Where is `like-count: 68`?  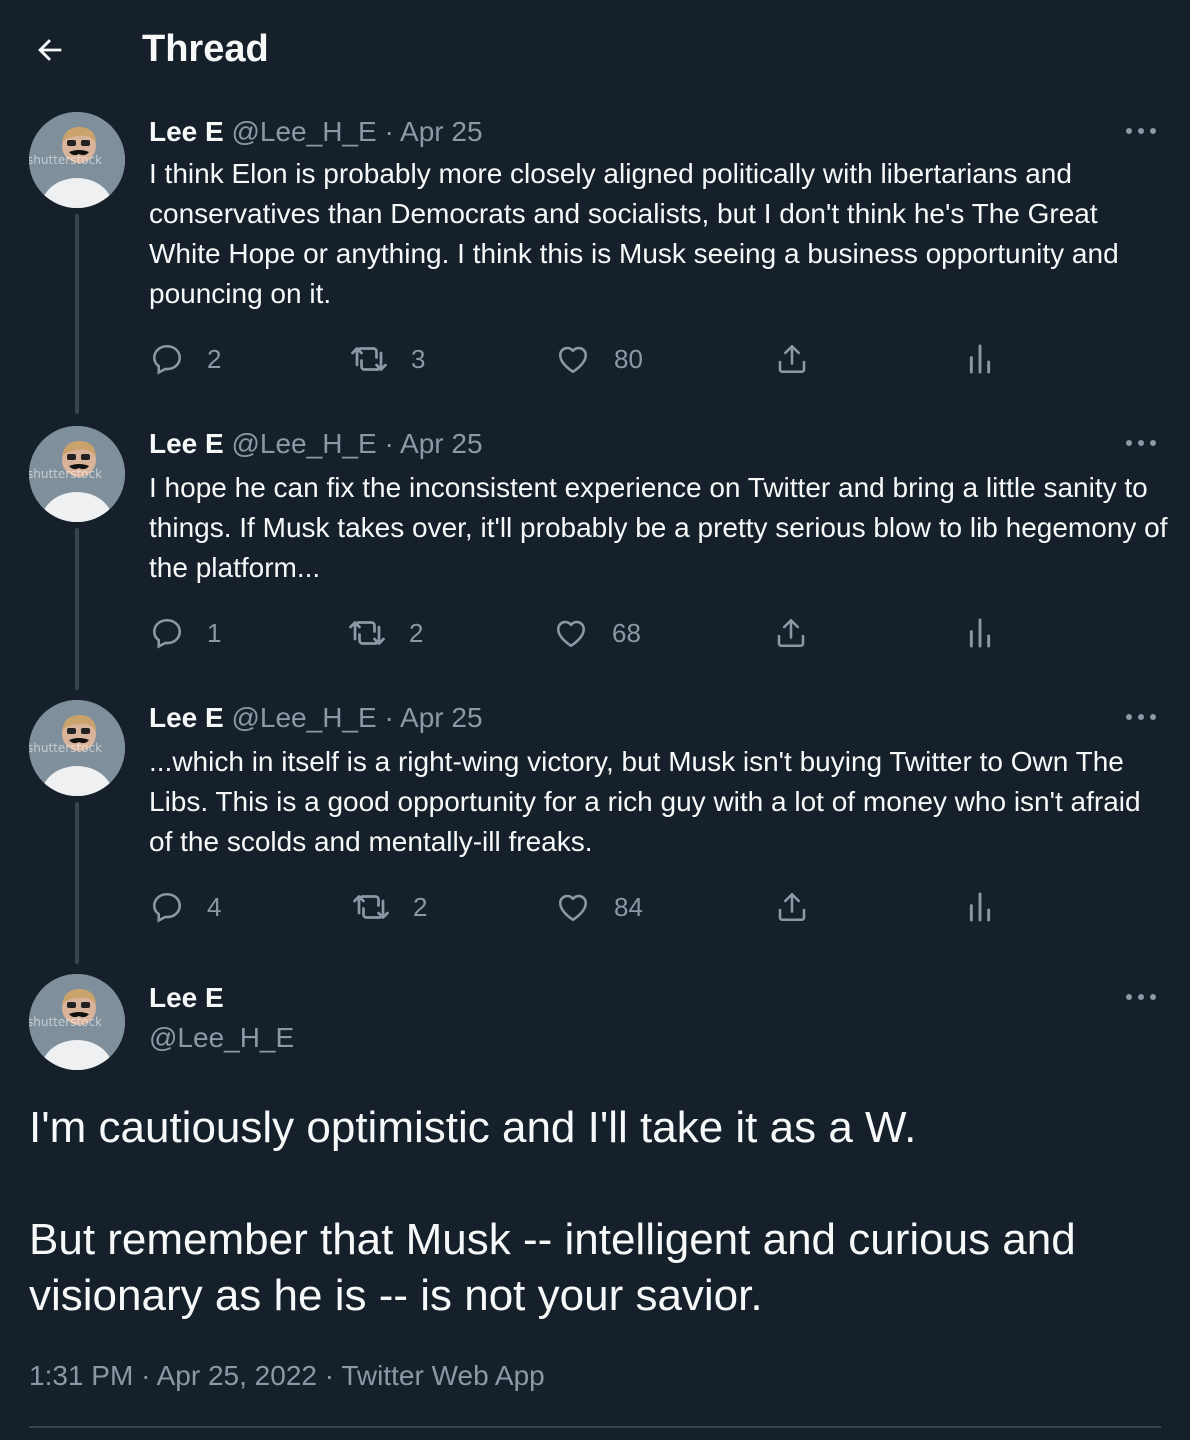 like-count: 68 is located at coordinates (626, 632).